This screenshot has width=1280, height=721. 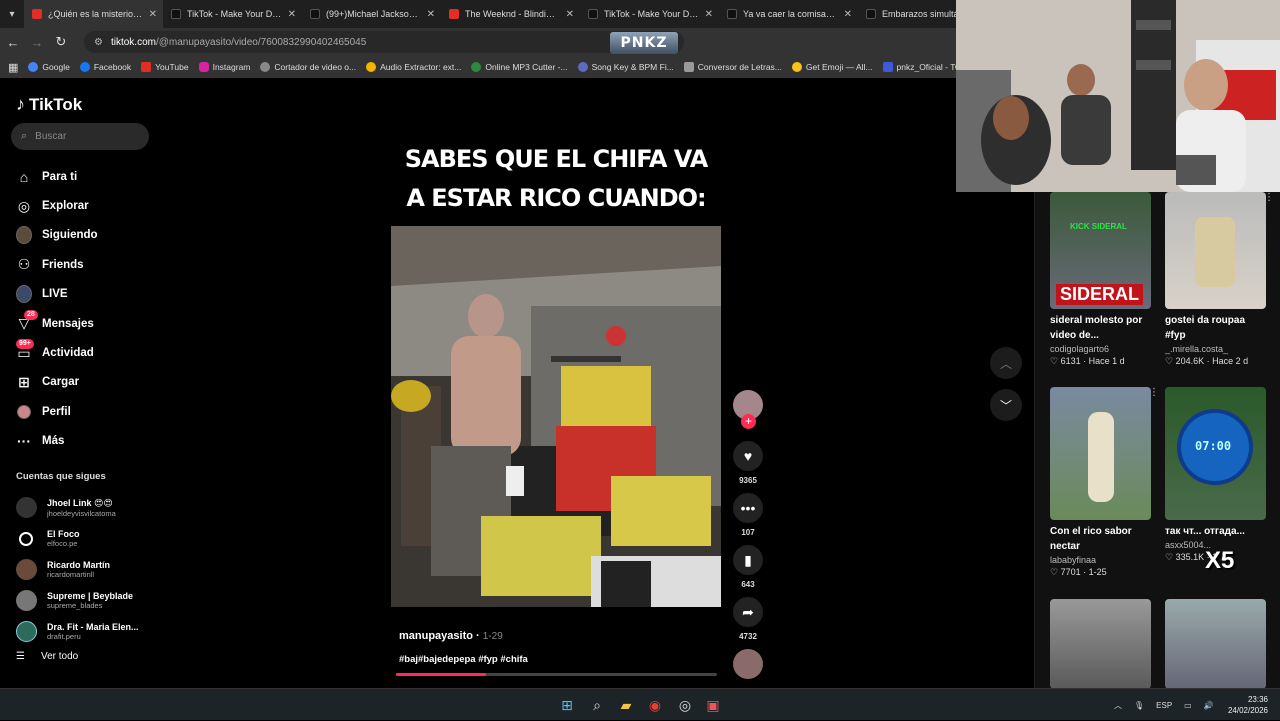 What do you see at coordinates (567, 705) in the screenshot?
I see `windows-start-icon: ⊞` at bounding box center [567, 705].